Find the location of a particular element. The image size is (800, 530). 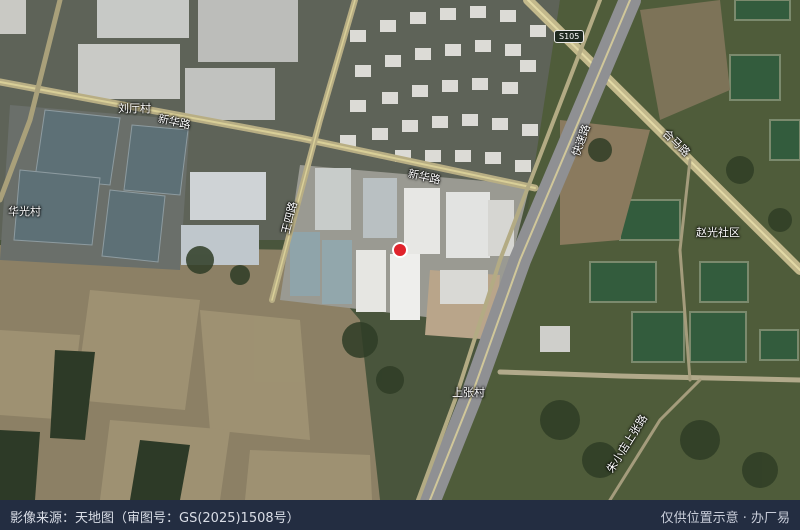

village-label-shangzhang: 上张村 is located at coordinates (468, 392).